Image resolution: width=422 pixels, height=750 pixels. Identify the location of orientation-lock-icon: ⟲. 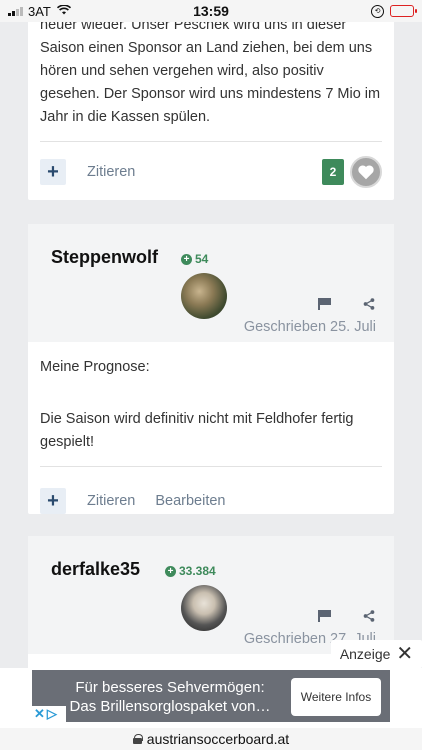
(377, 11).